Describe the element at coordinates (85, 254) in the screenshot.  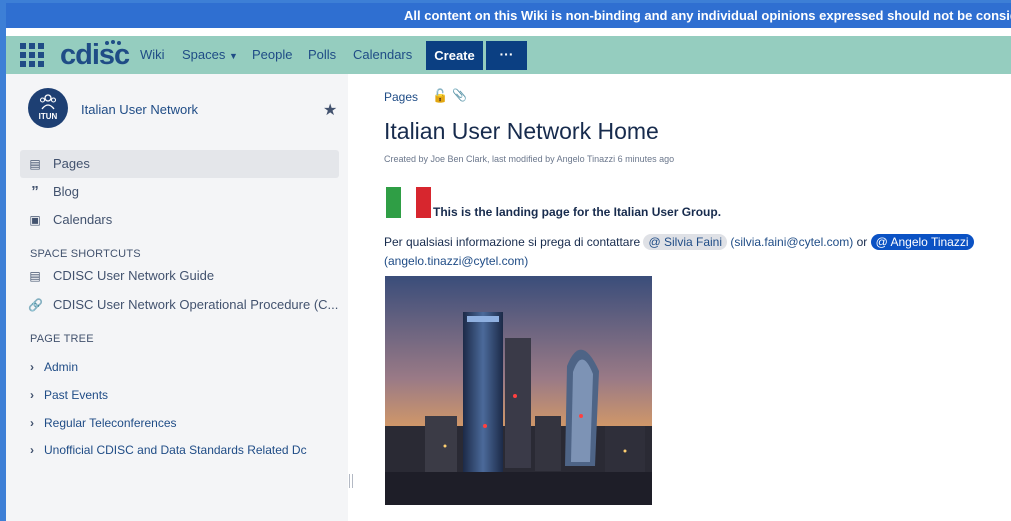
I see `space-shortcuts-heading: SPACE SHORTCUTS` at that location.